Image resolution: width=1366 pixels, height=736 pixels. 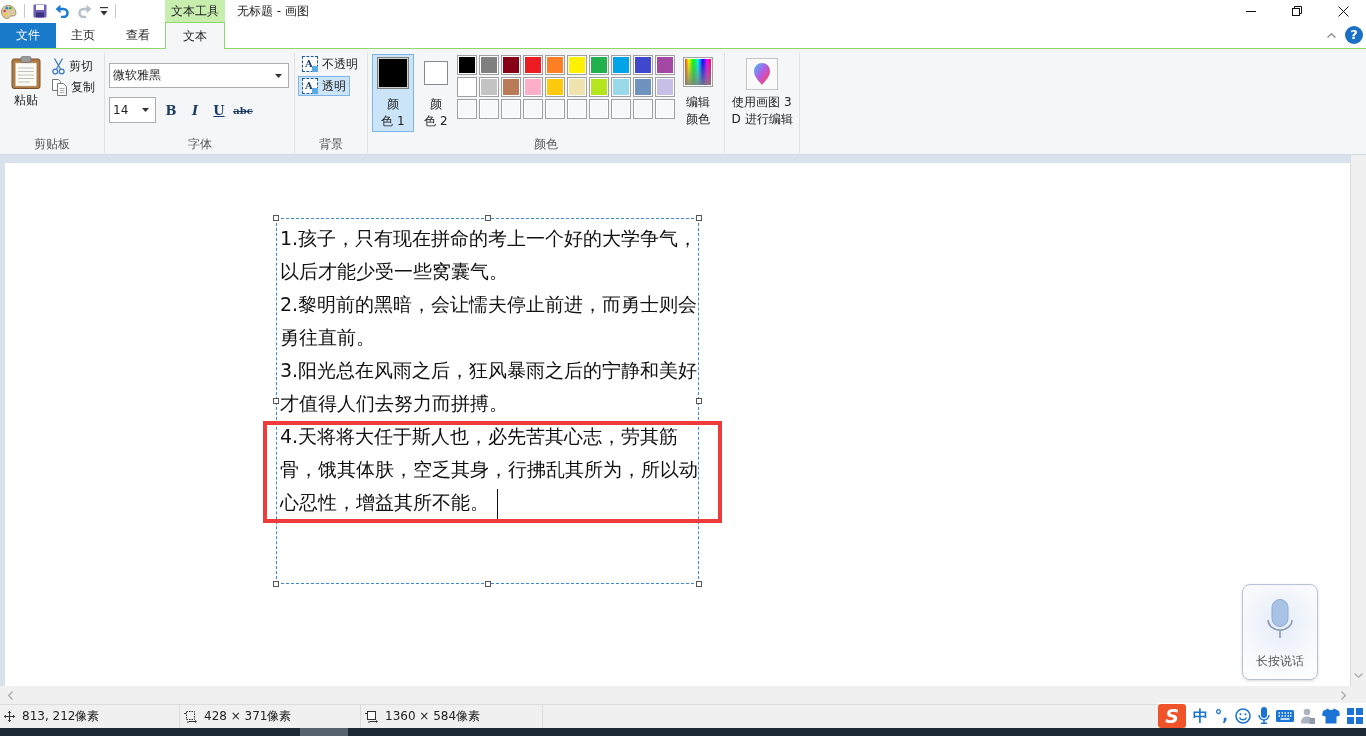 What do you see at coordinates (190, 716) in the screenshot?
I see `selection-size-icon` at bounding box center [190, 716].